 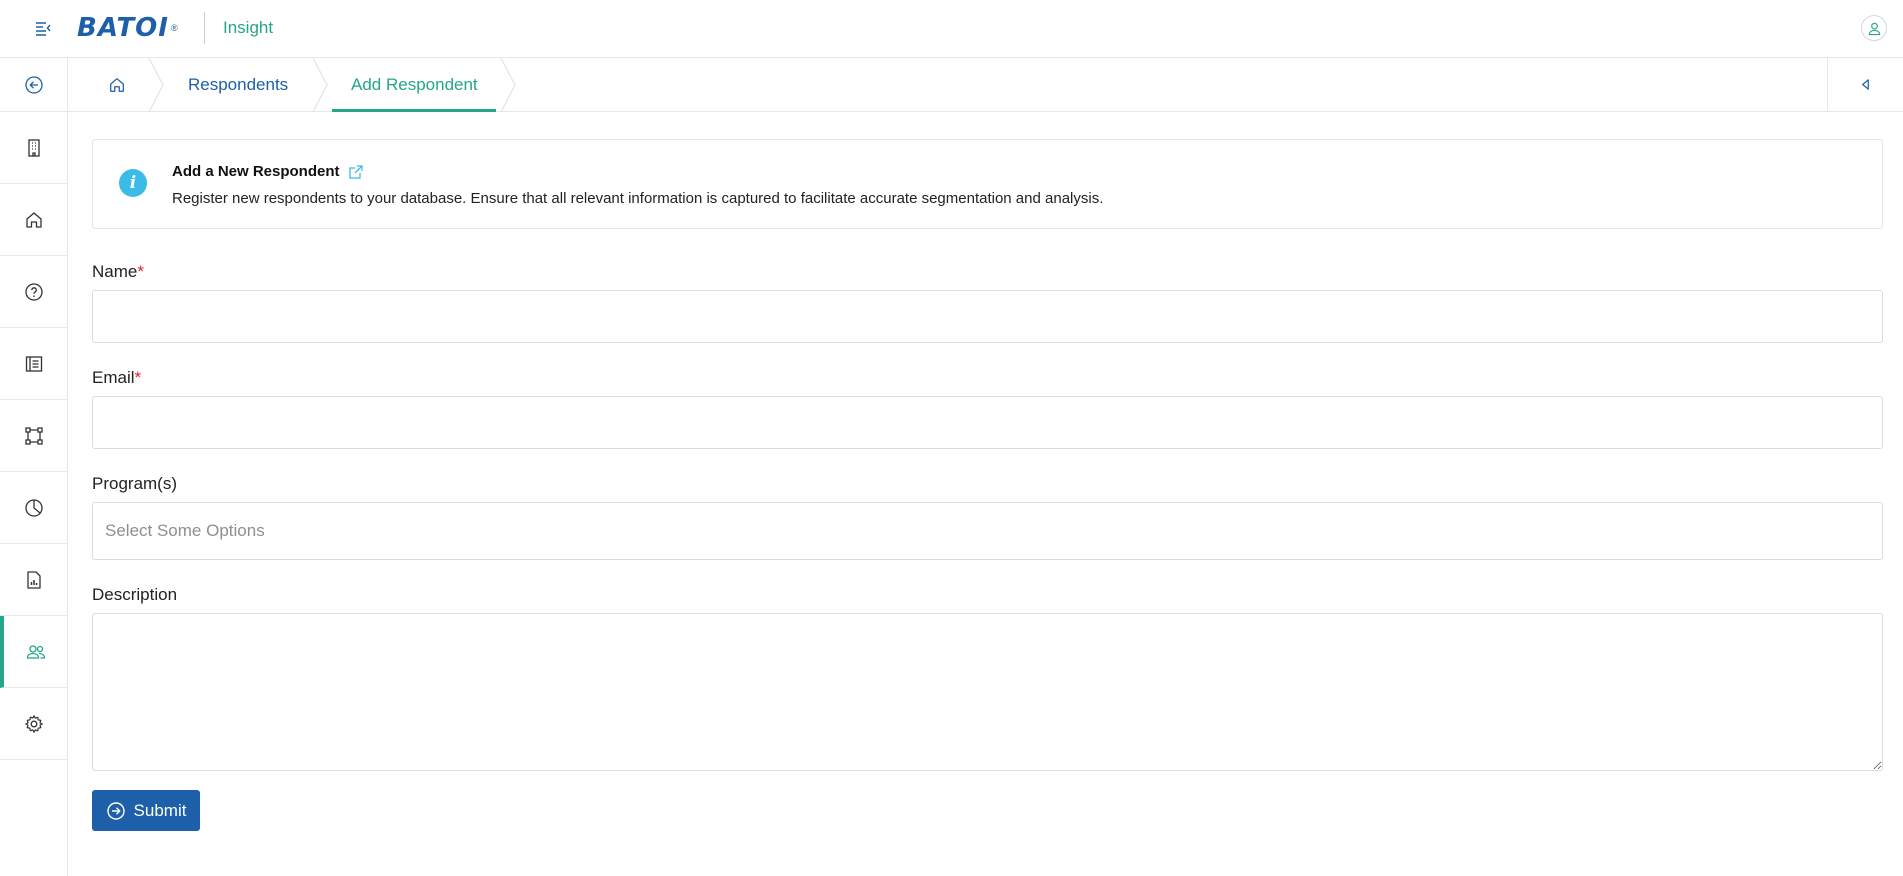 I want to click on sidebar-item-settings, so click(x=33, y=724).